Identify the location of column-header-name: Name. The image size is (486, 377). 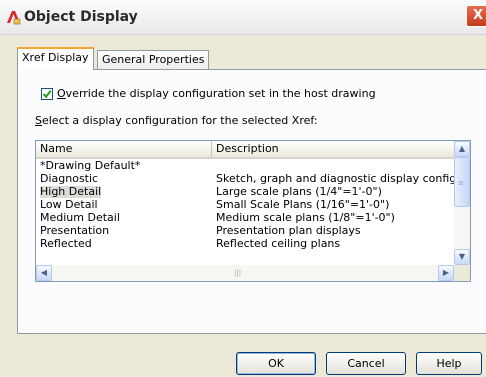
(124, 150).